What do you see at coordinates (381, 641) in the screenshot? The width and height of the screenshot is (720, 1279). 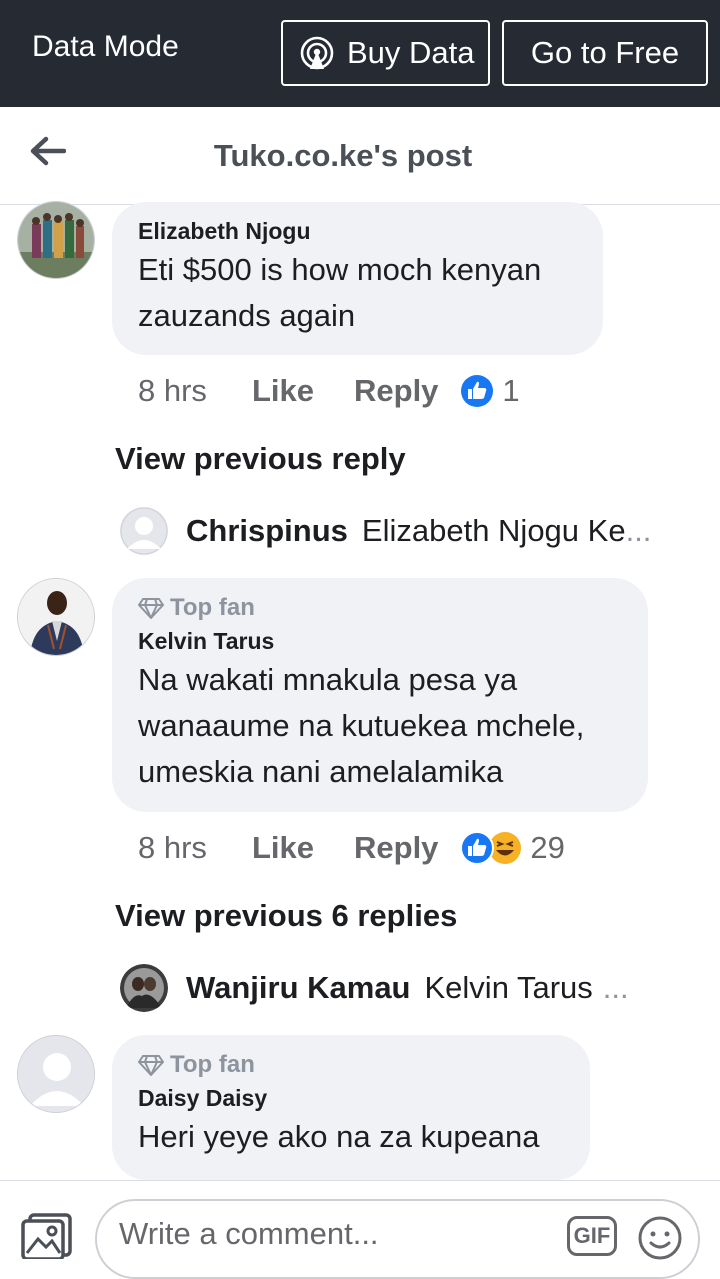 I see `comment-author: Kelvin Tarus` at bounding box center [381, 641].